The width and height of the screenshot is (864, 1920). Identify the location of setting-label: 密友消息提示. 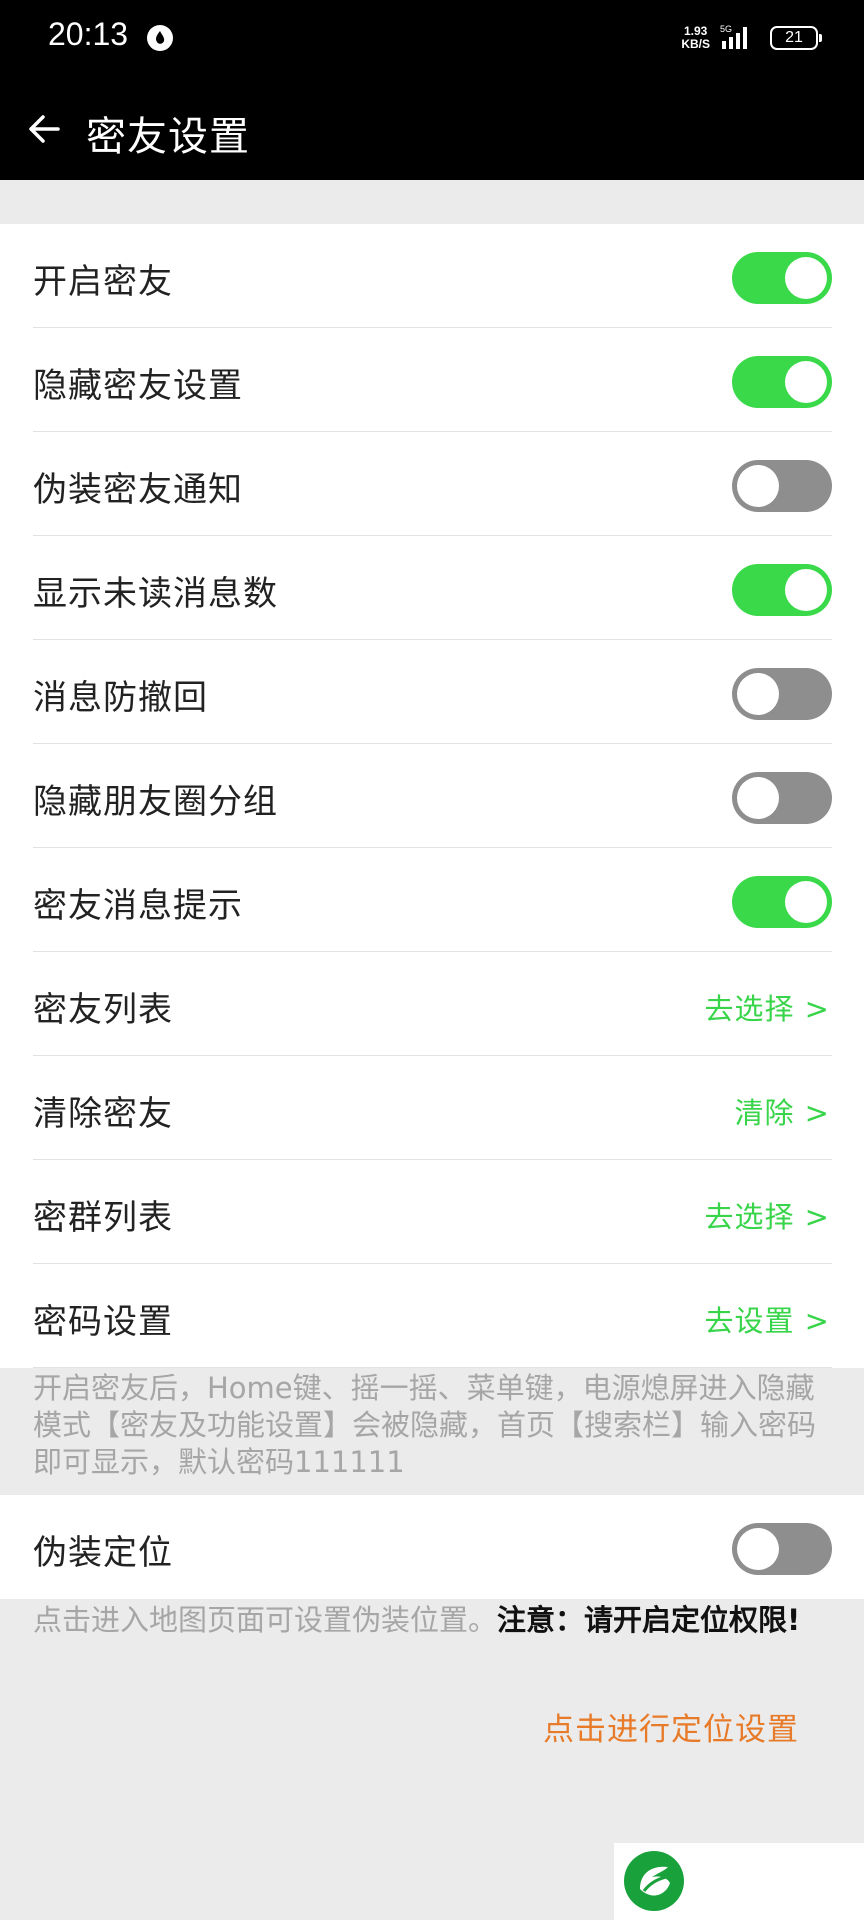
(138, 906).